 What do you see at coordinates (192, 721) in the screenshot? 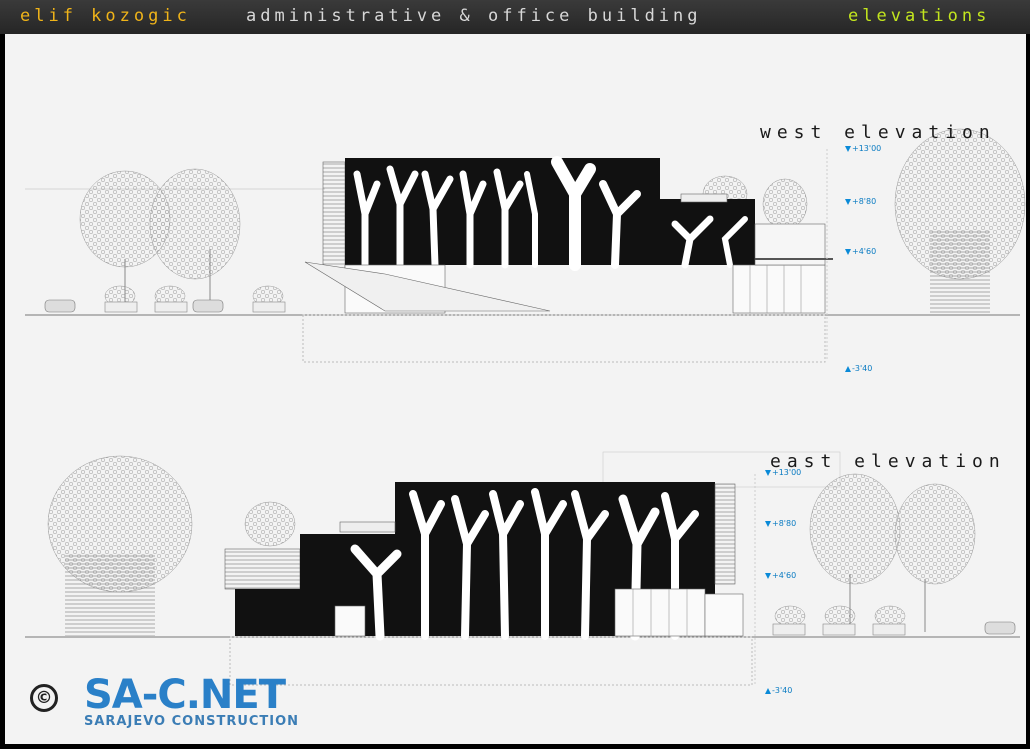
I see `logo-subtitle: SARAJEVO CONSTRUCTION` at bounding box center [192, 721].